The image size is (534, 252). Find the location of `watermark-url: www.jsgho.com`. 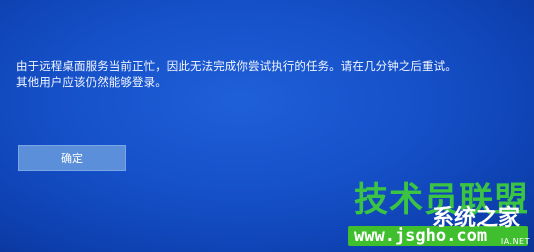

watermark-url: www.jsgho.com is located at coordinates (421, 236).